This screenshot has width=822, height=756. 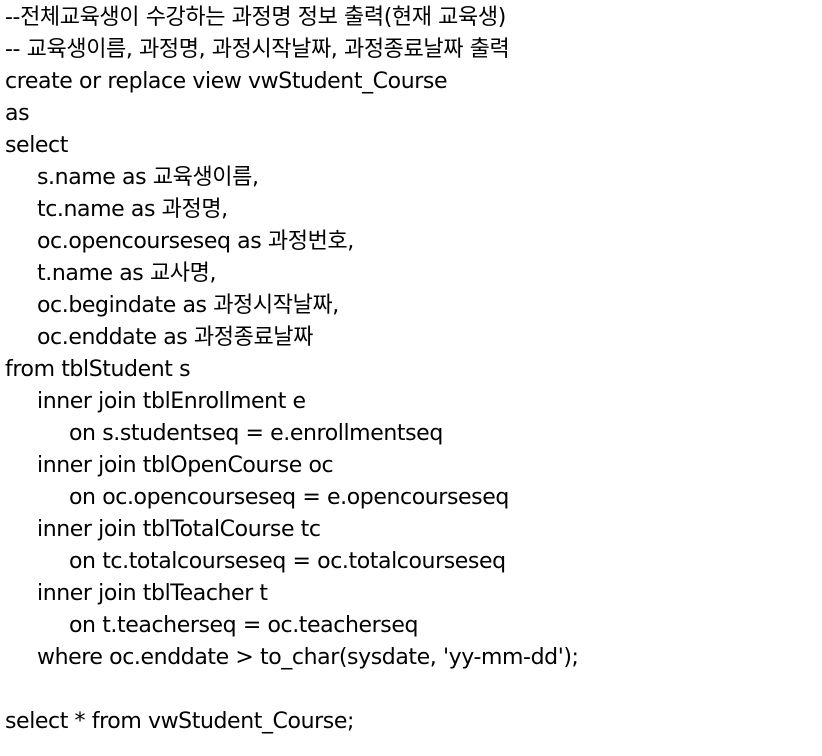 I want to click on code-line: oc.enddate as 과정종료날짜, so click(x=175, y=337).